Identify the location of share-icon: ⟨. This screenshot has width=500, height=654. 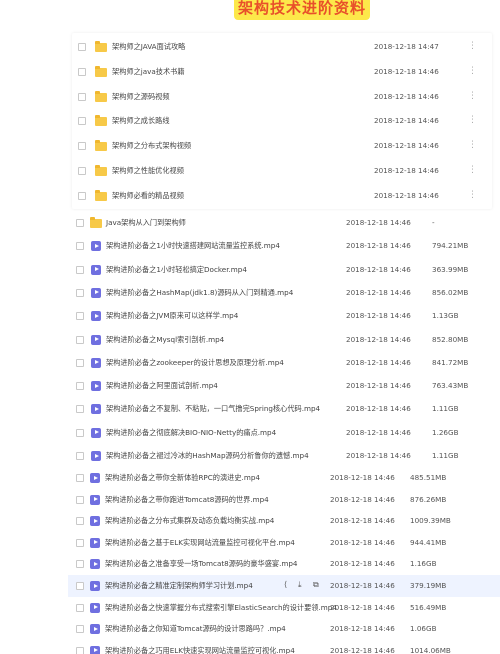
(285, 584).